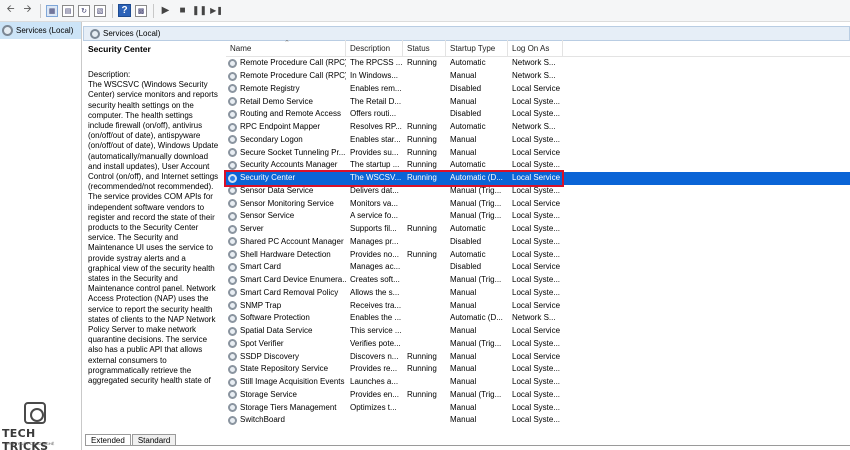 The height and width of the screenshot is (450, 850). What do you see at coordinates (100, 10) in the screenshot?
I see `properties-icon: ▧` at bounding box center [100, 10].